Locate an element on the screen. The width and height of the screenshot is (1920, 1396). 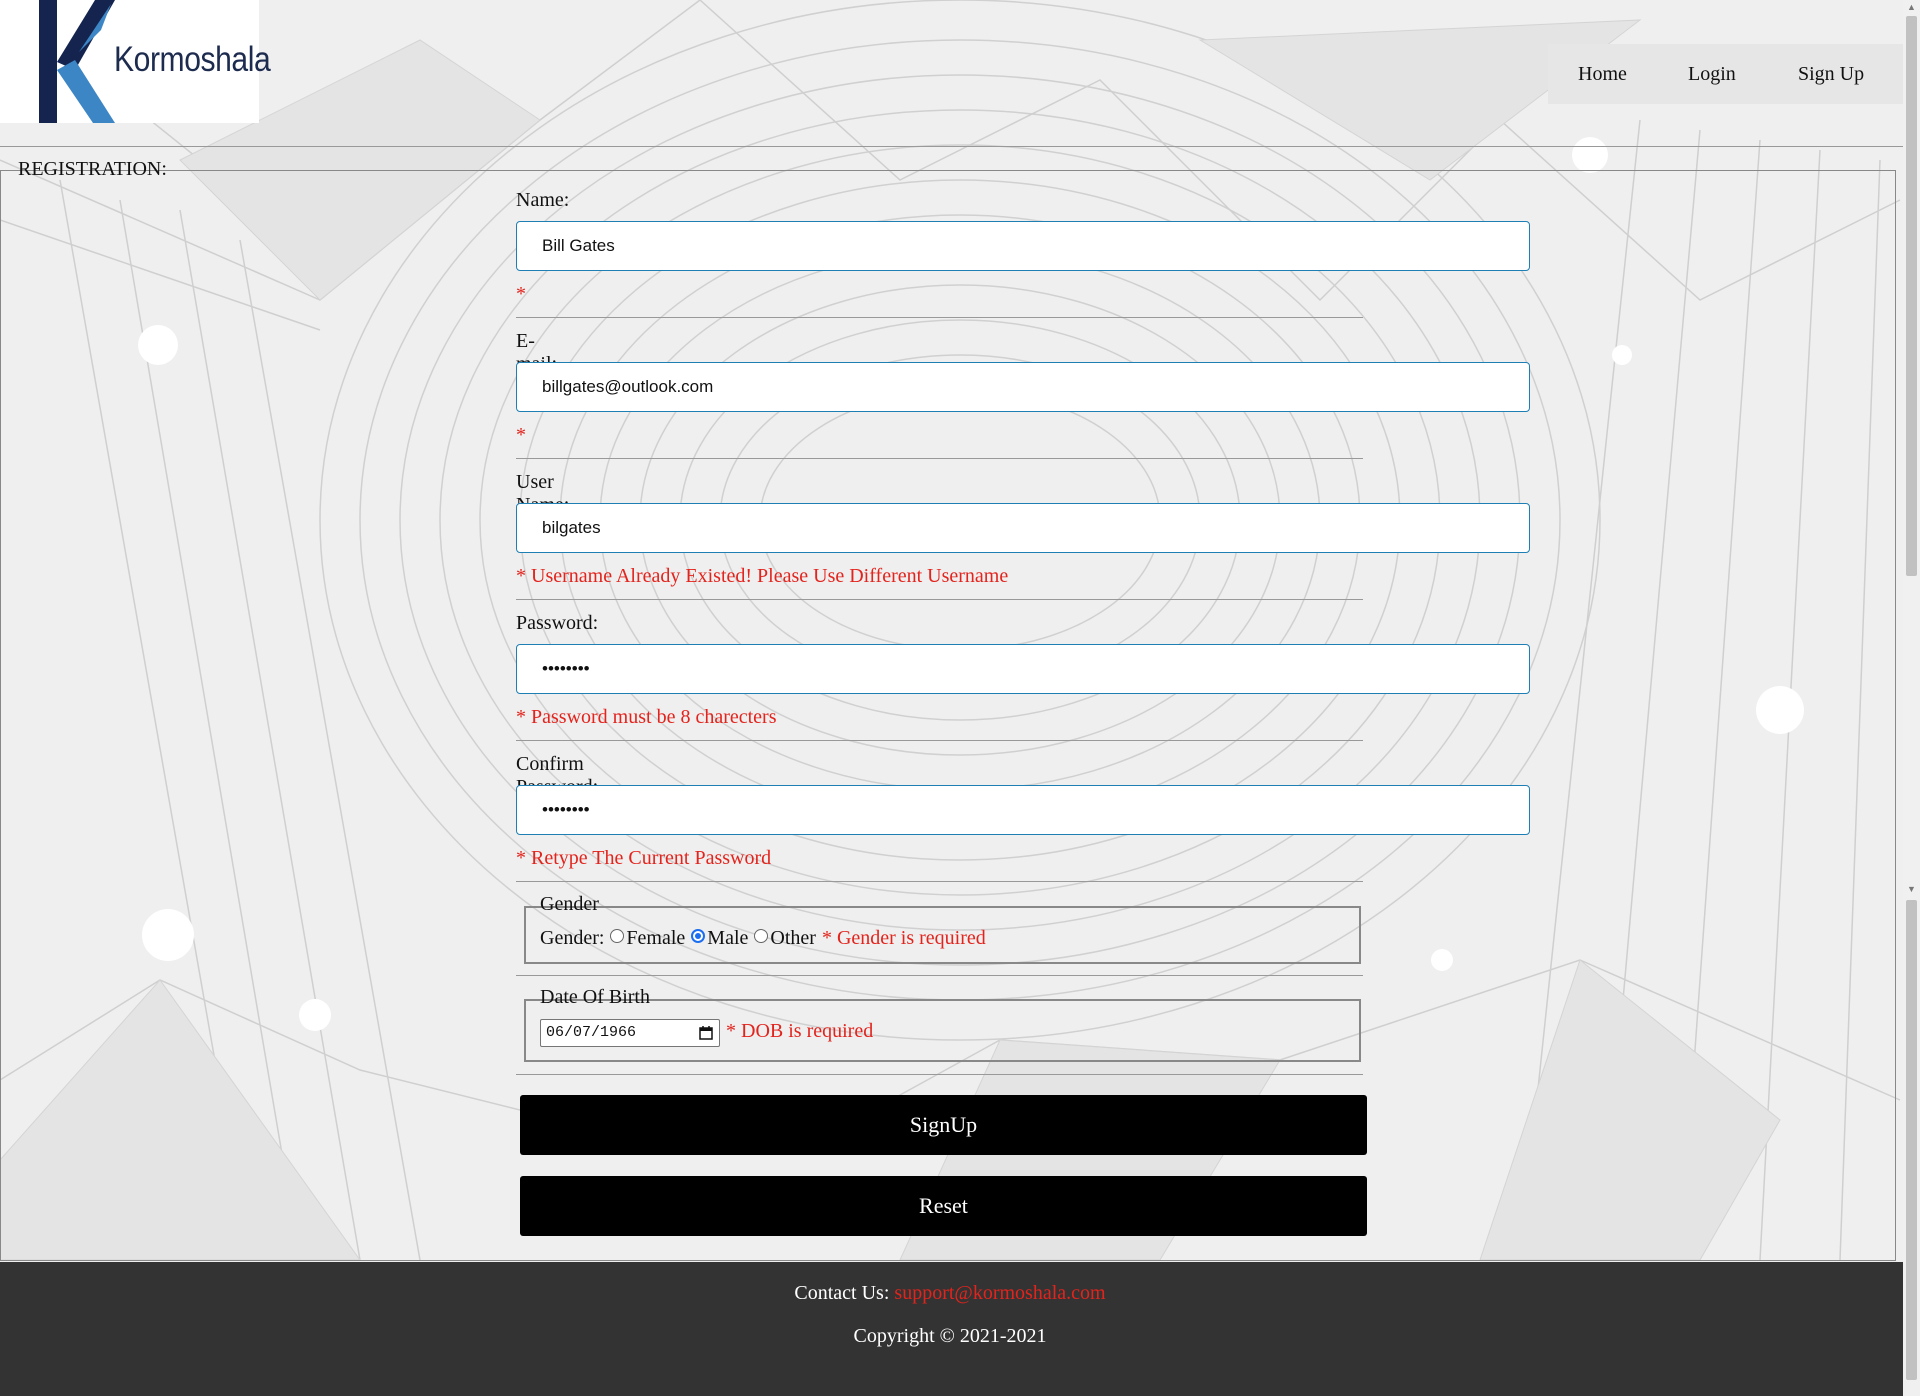
email-error: * is located at coordinates (521, 435).